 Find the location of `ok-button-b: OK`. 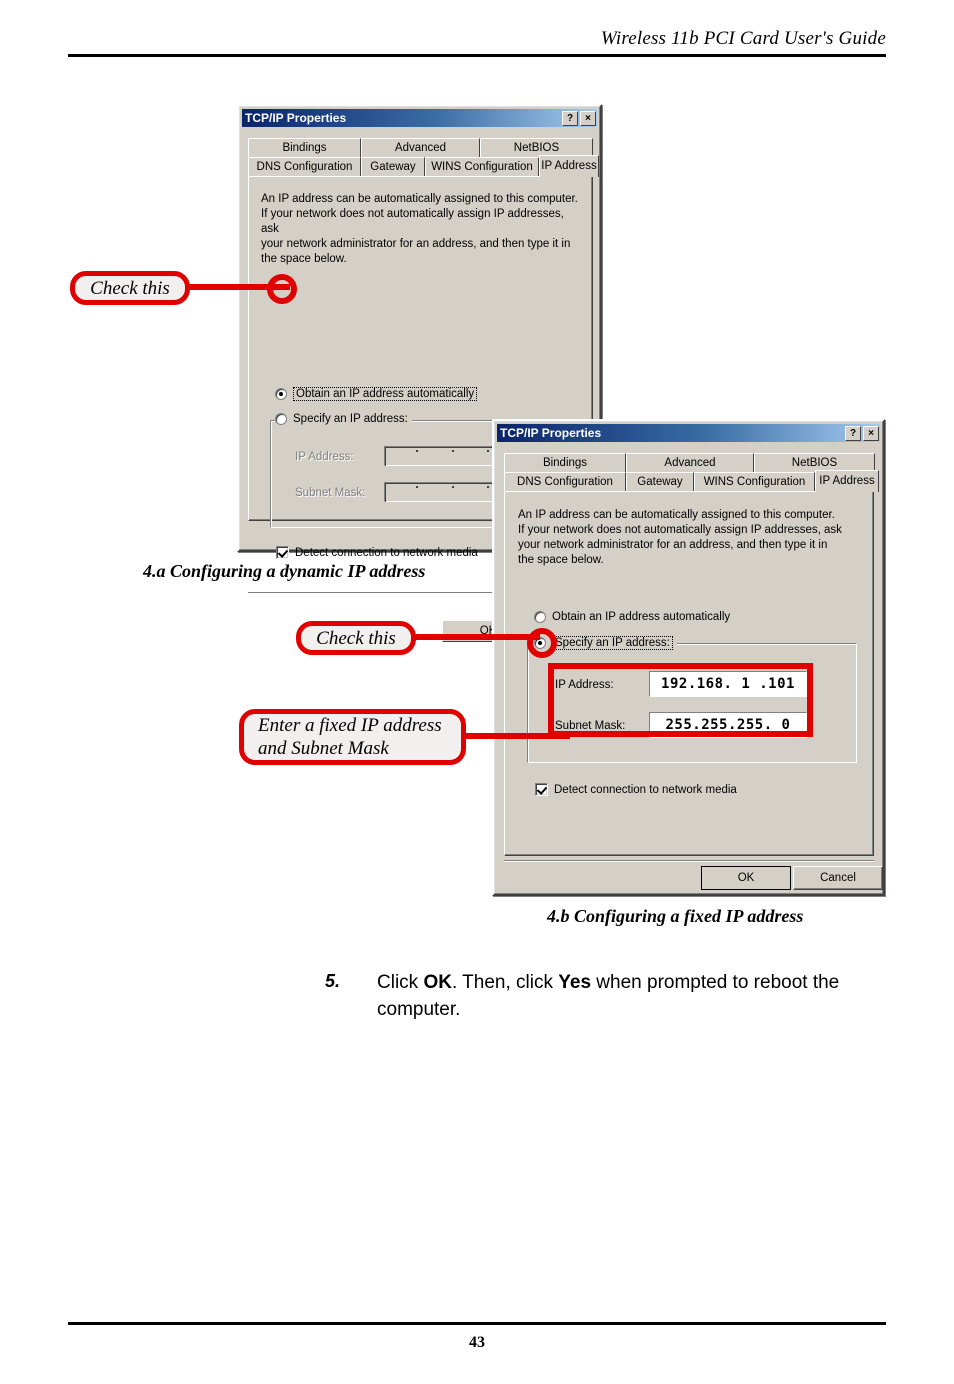

ok-button-b: OK is located at coordinates (746, 878).